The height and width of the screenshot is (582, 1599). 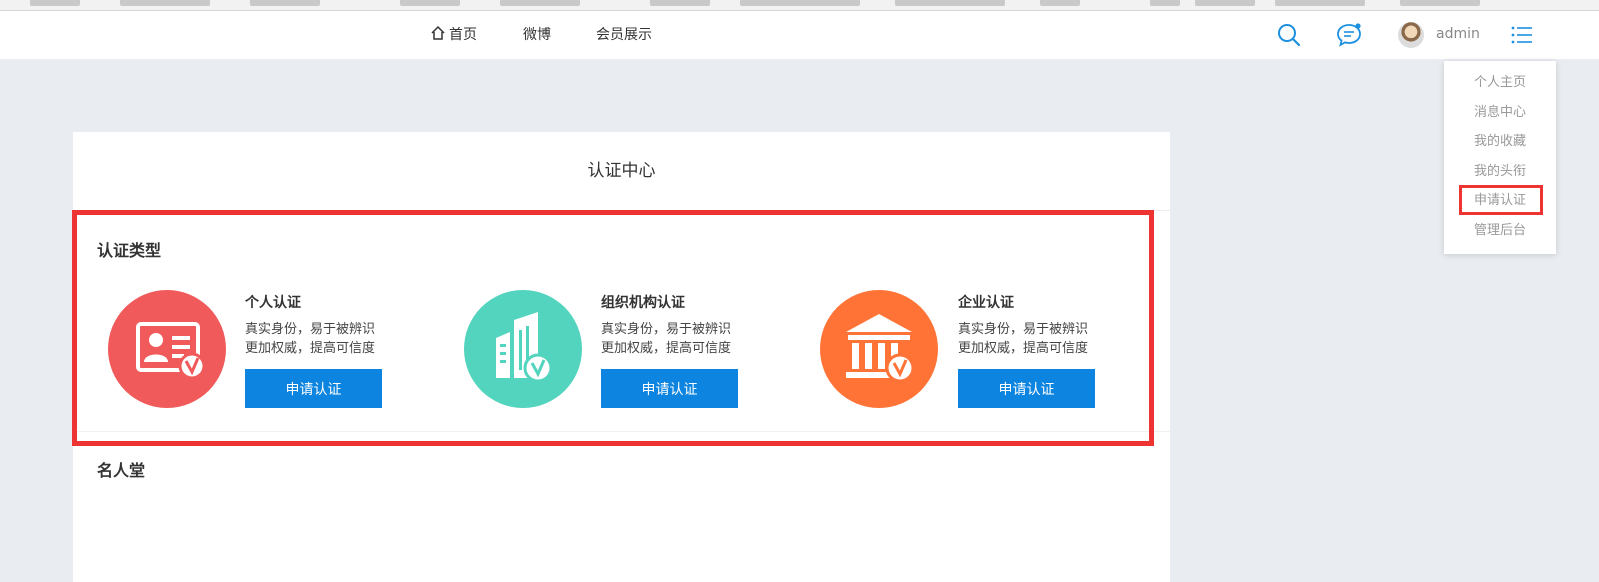 I want to click on card-title-organization: 组织机构认证, so click(x=643, y=303).